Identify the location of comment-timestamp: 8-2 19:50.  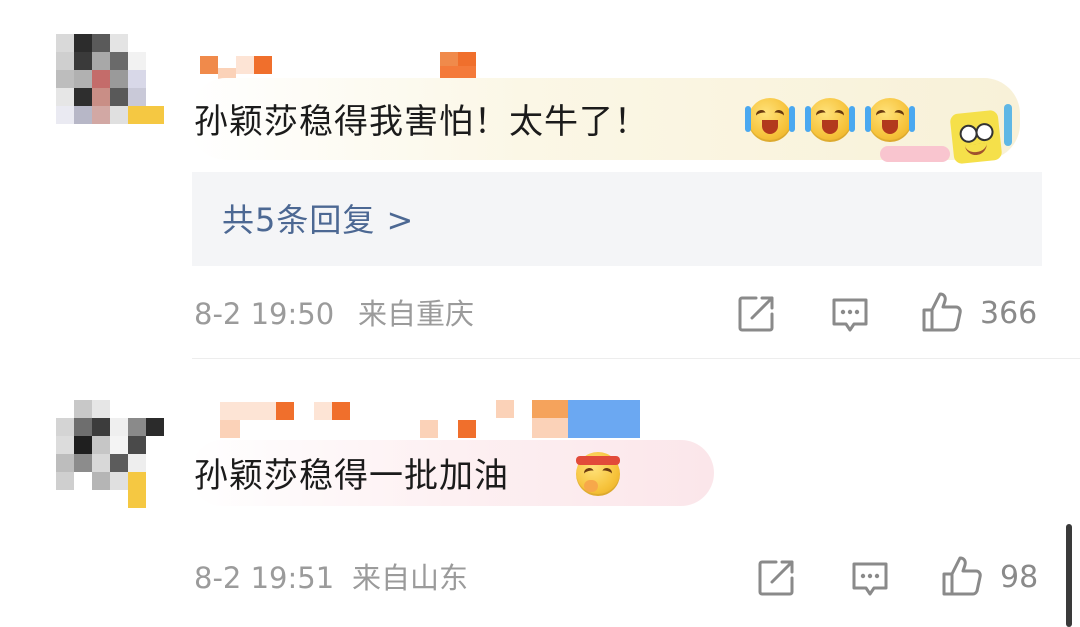
(264, 314).